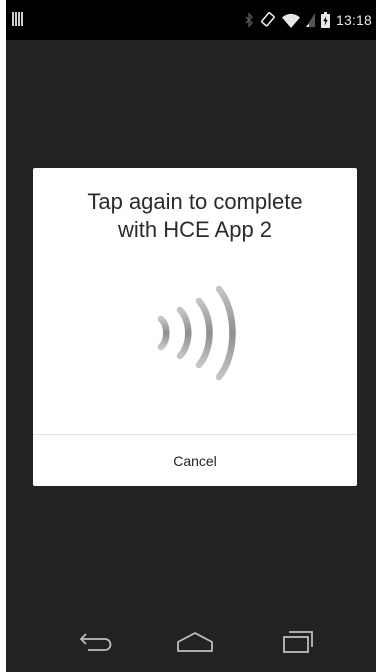 The height and width of the screenshot is (672, 376). Describe the element at coordinates (353, 20) in the screenshot. I see `clock: 13:18` at that location.